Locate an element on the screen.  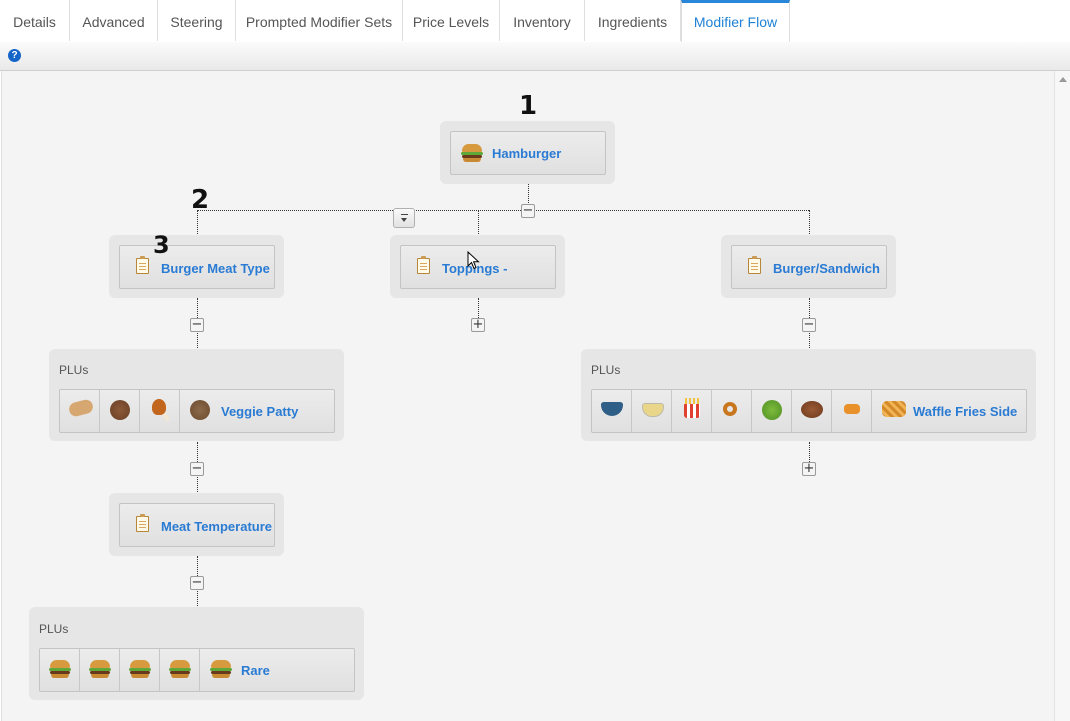
veggie-patty-label: Veggie Patty is located at coordinates (260, 411).